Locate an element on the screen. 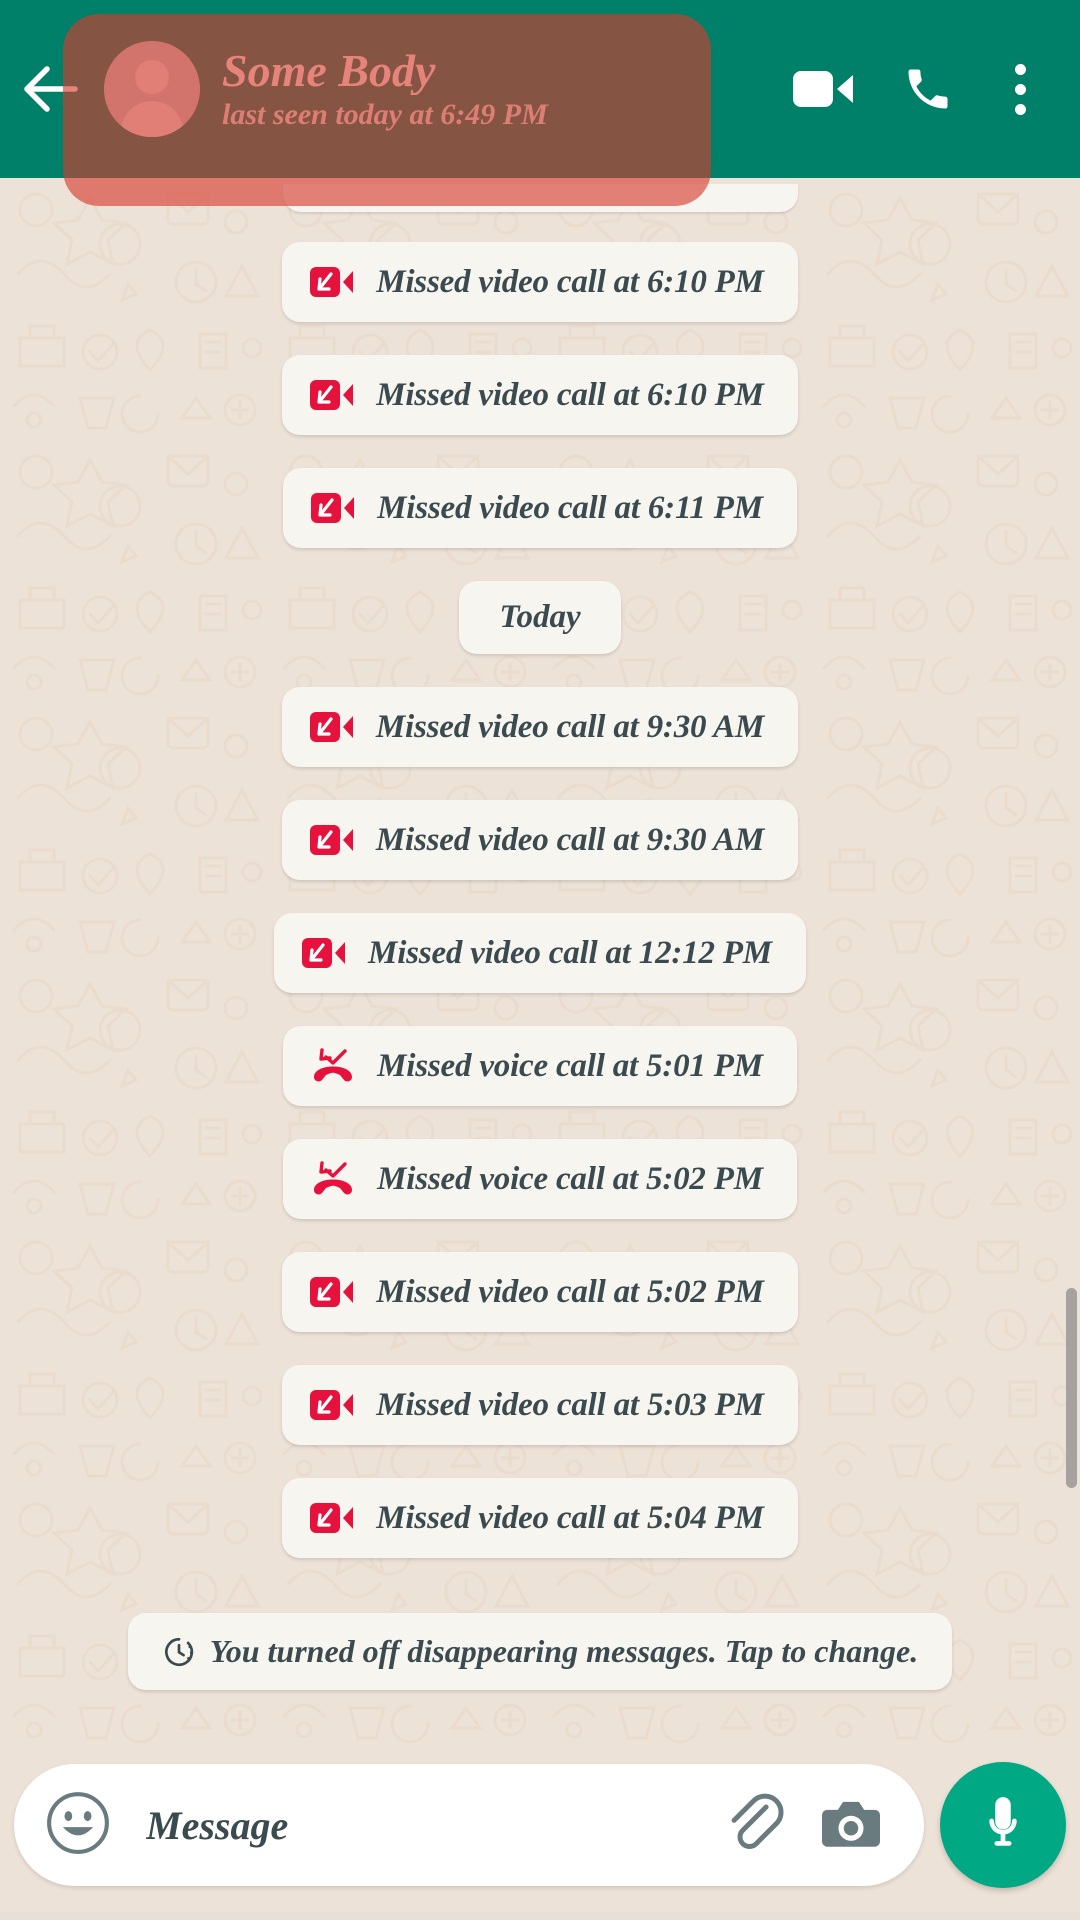  contact-info: Some Body last seen today at 6:49 PM is located at coordinates (497, 89).